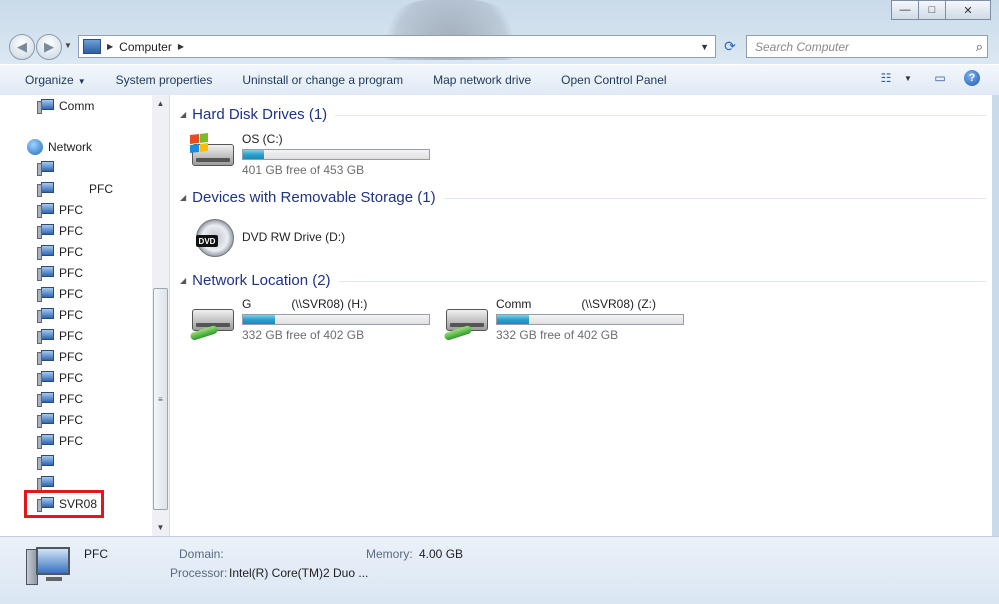 The height and width of the screenshot is (604, 999). Describe the element at coordinates (64, 504) in the screenshot. I see `highlight-box` at that location.